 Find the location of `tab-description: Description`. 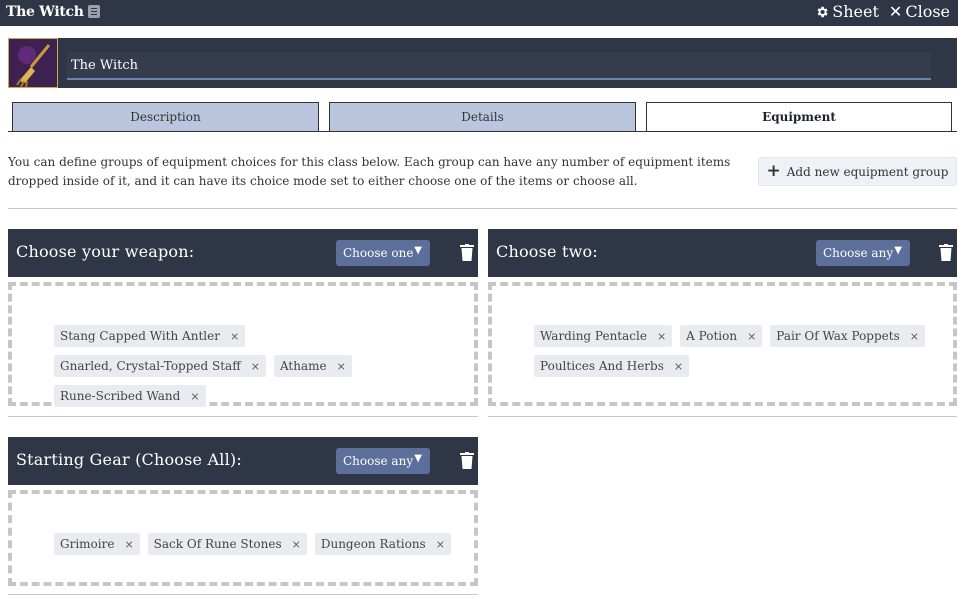

tab-description: Description is located at coordinates (165, 117).